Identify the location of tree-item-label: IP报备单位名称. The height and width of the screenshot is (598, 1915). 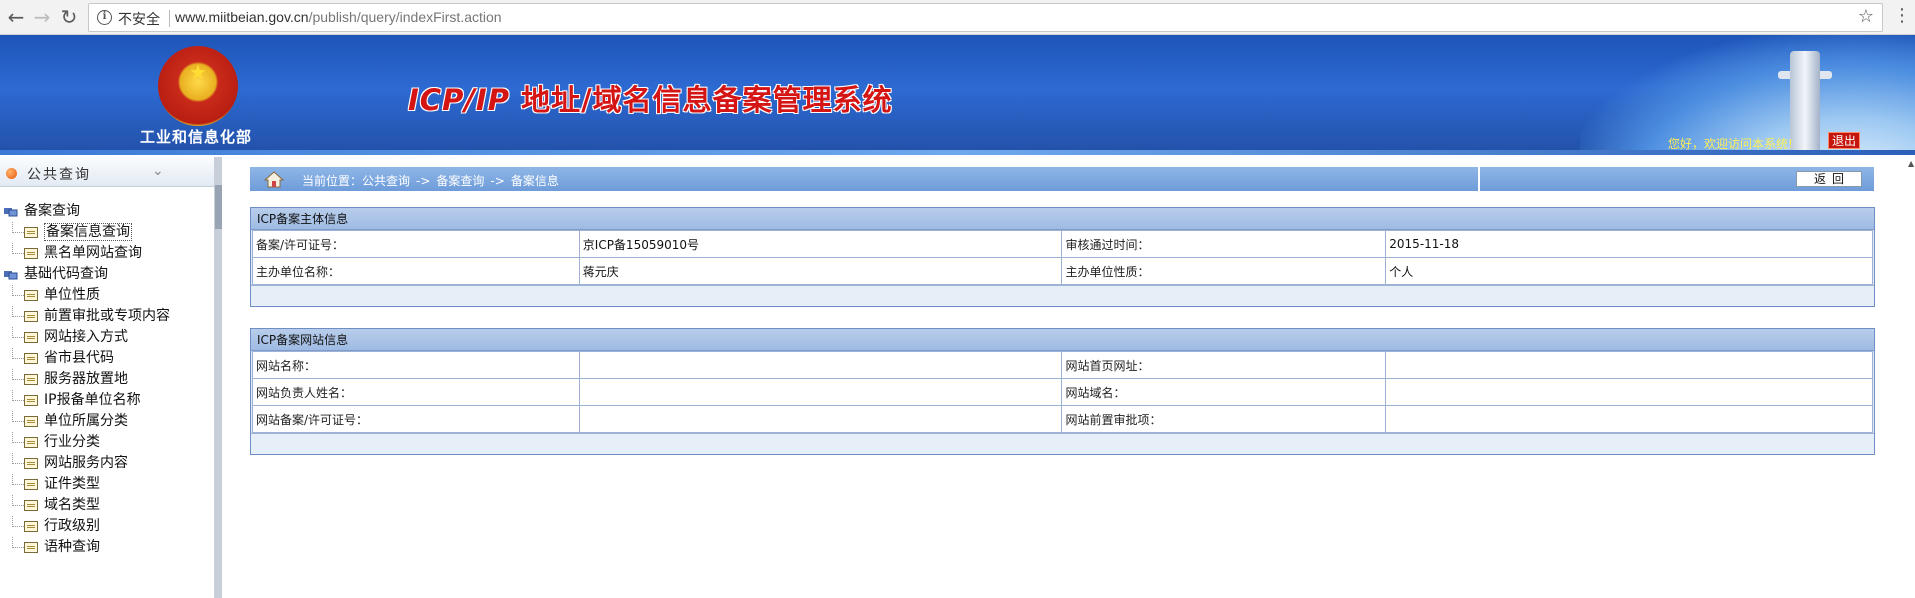
(92, 400).